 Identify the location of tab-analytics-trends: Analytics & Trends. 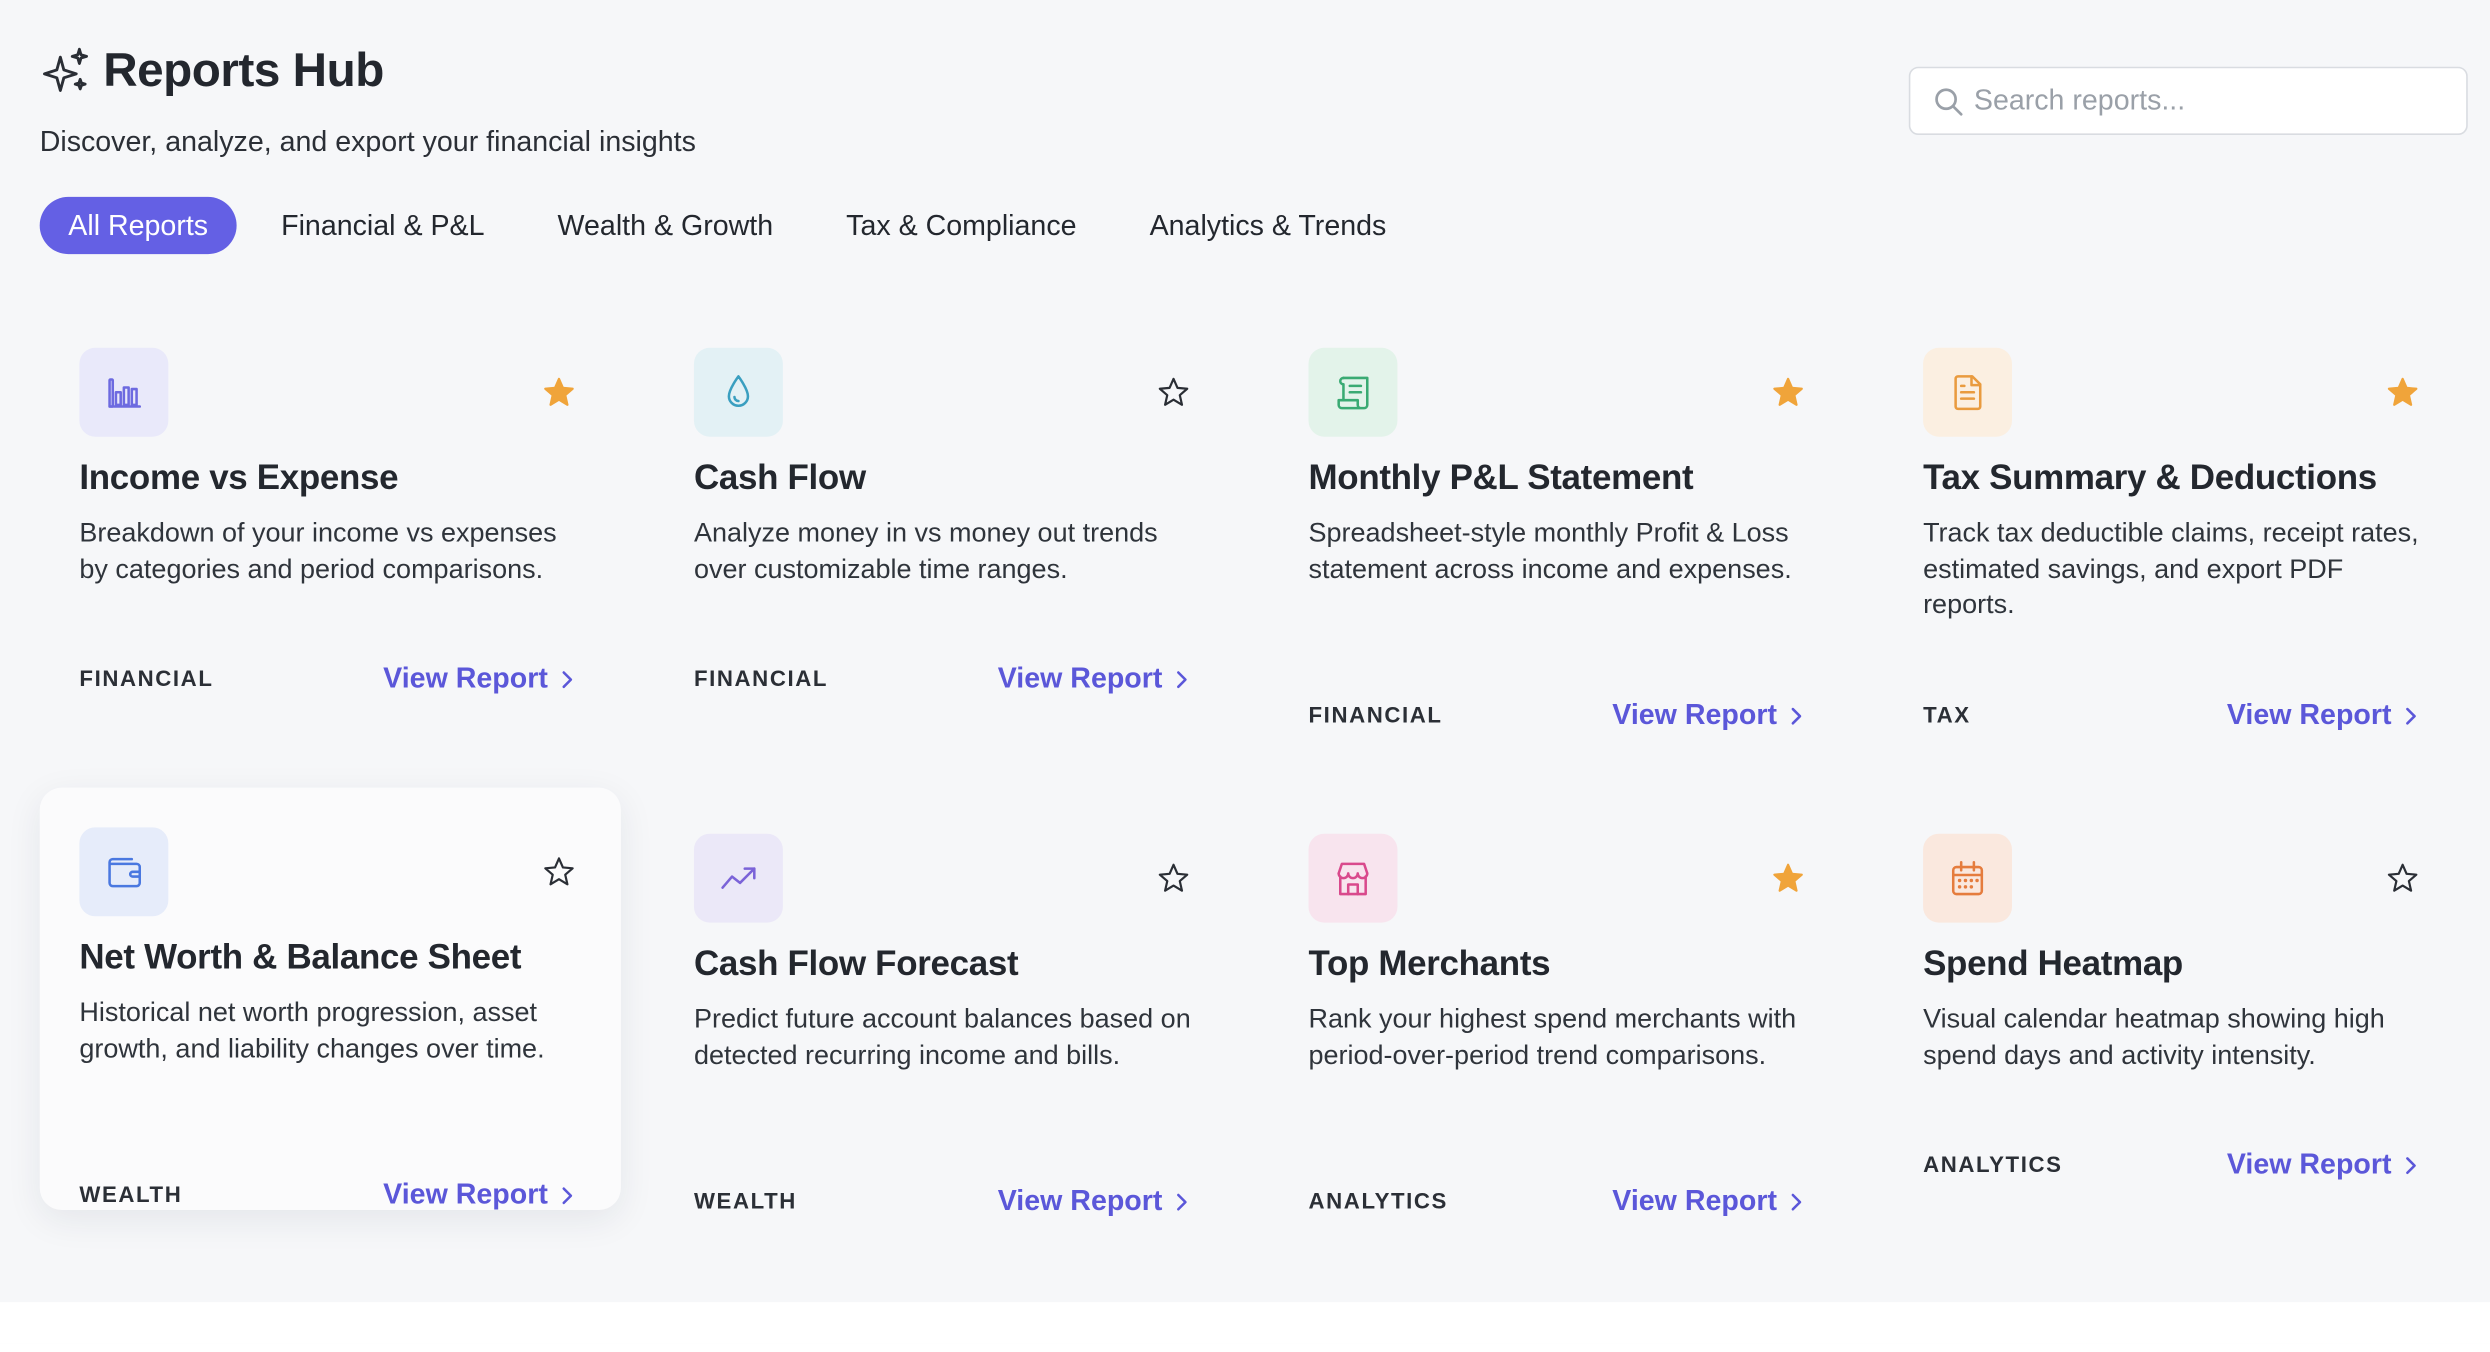
(1268, 225).